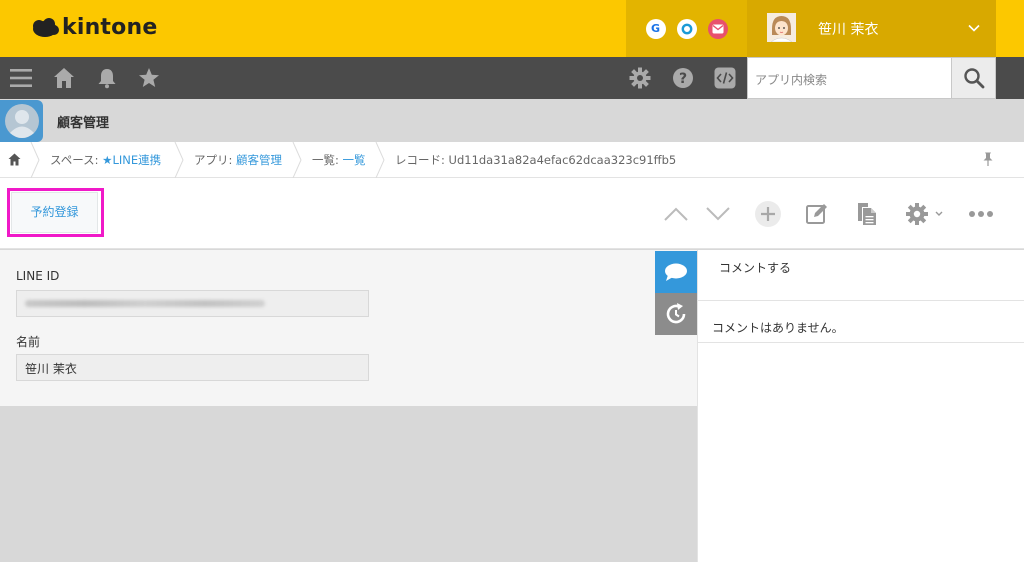 The height and width of the screenshot is (562, 1024). I want to click on breadcrumb-view: 一覧, so click(339, 160).